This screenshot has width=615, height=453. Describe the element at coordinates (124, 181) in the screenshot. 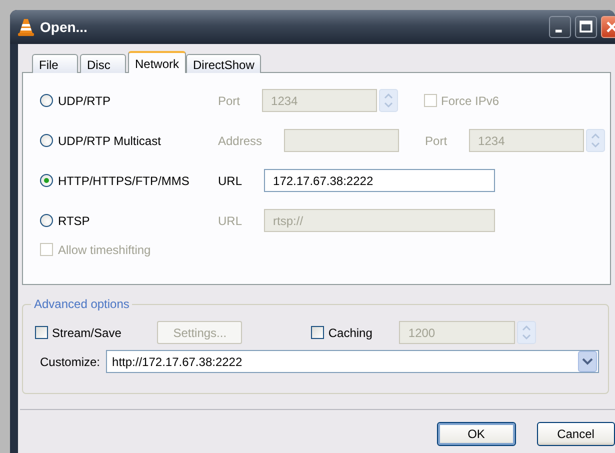

I see `radio-label: HTTP/HTTPS/FTP/MMS` at that location.